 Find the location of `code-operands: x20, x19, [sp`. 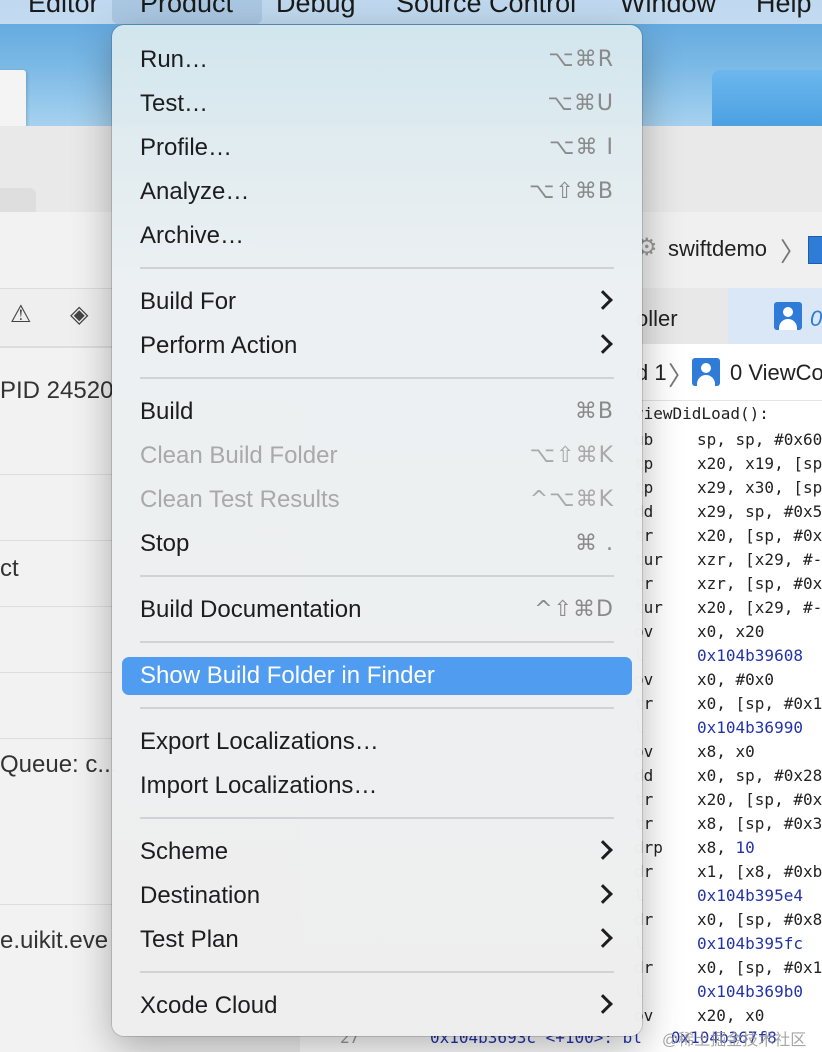

code-operands: x20, x19, [sp is located at coordinates (759, 463).